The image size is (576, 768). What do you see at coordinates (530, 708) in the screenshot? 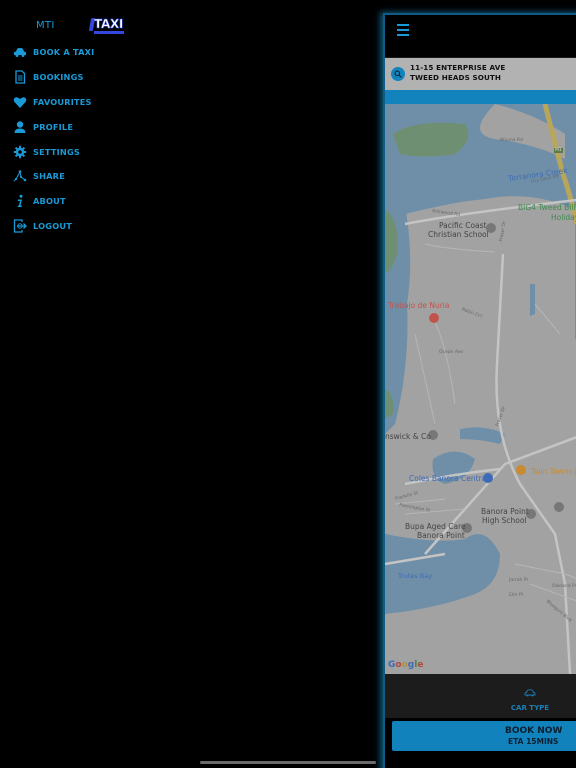
I see `car-type-label: CAR TYPE` at bounding box center [530, 708].